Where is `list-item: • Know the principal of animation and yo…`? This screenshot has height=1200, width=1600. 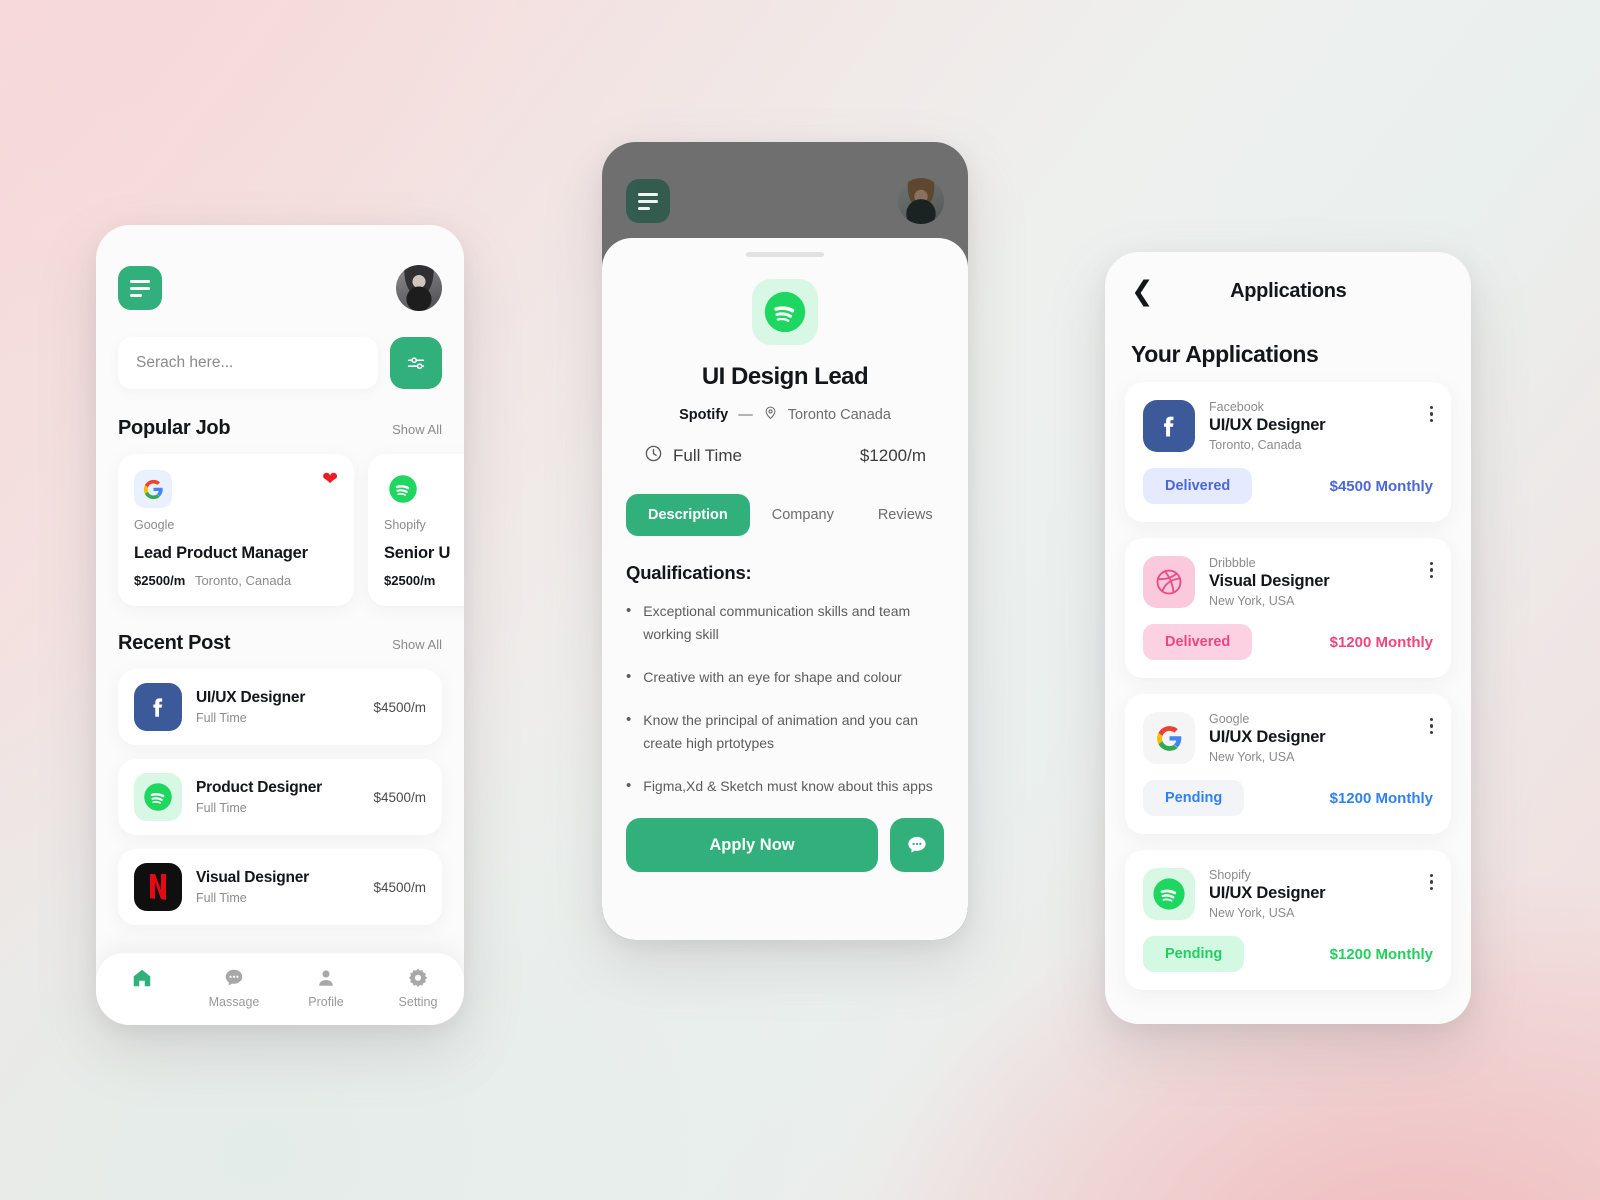
list-item: • Know the principal of animation and yo… is located at coordinates (785, 732).